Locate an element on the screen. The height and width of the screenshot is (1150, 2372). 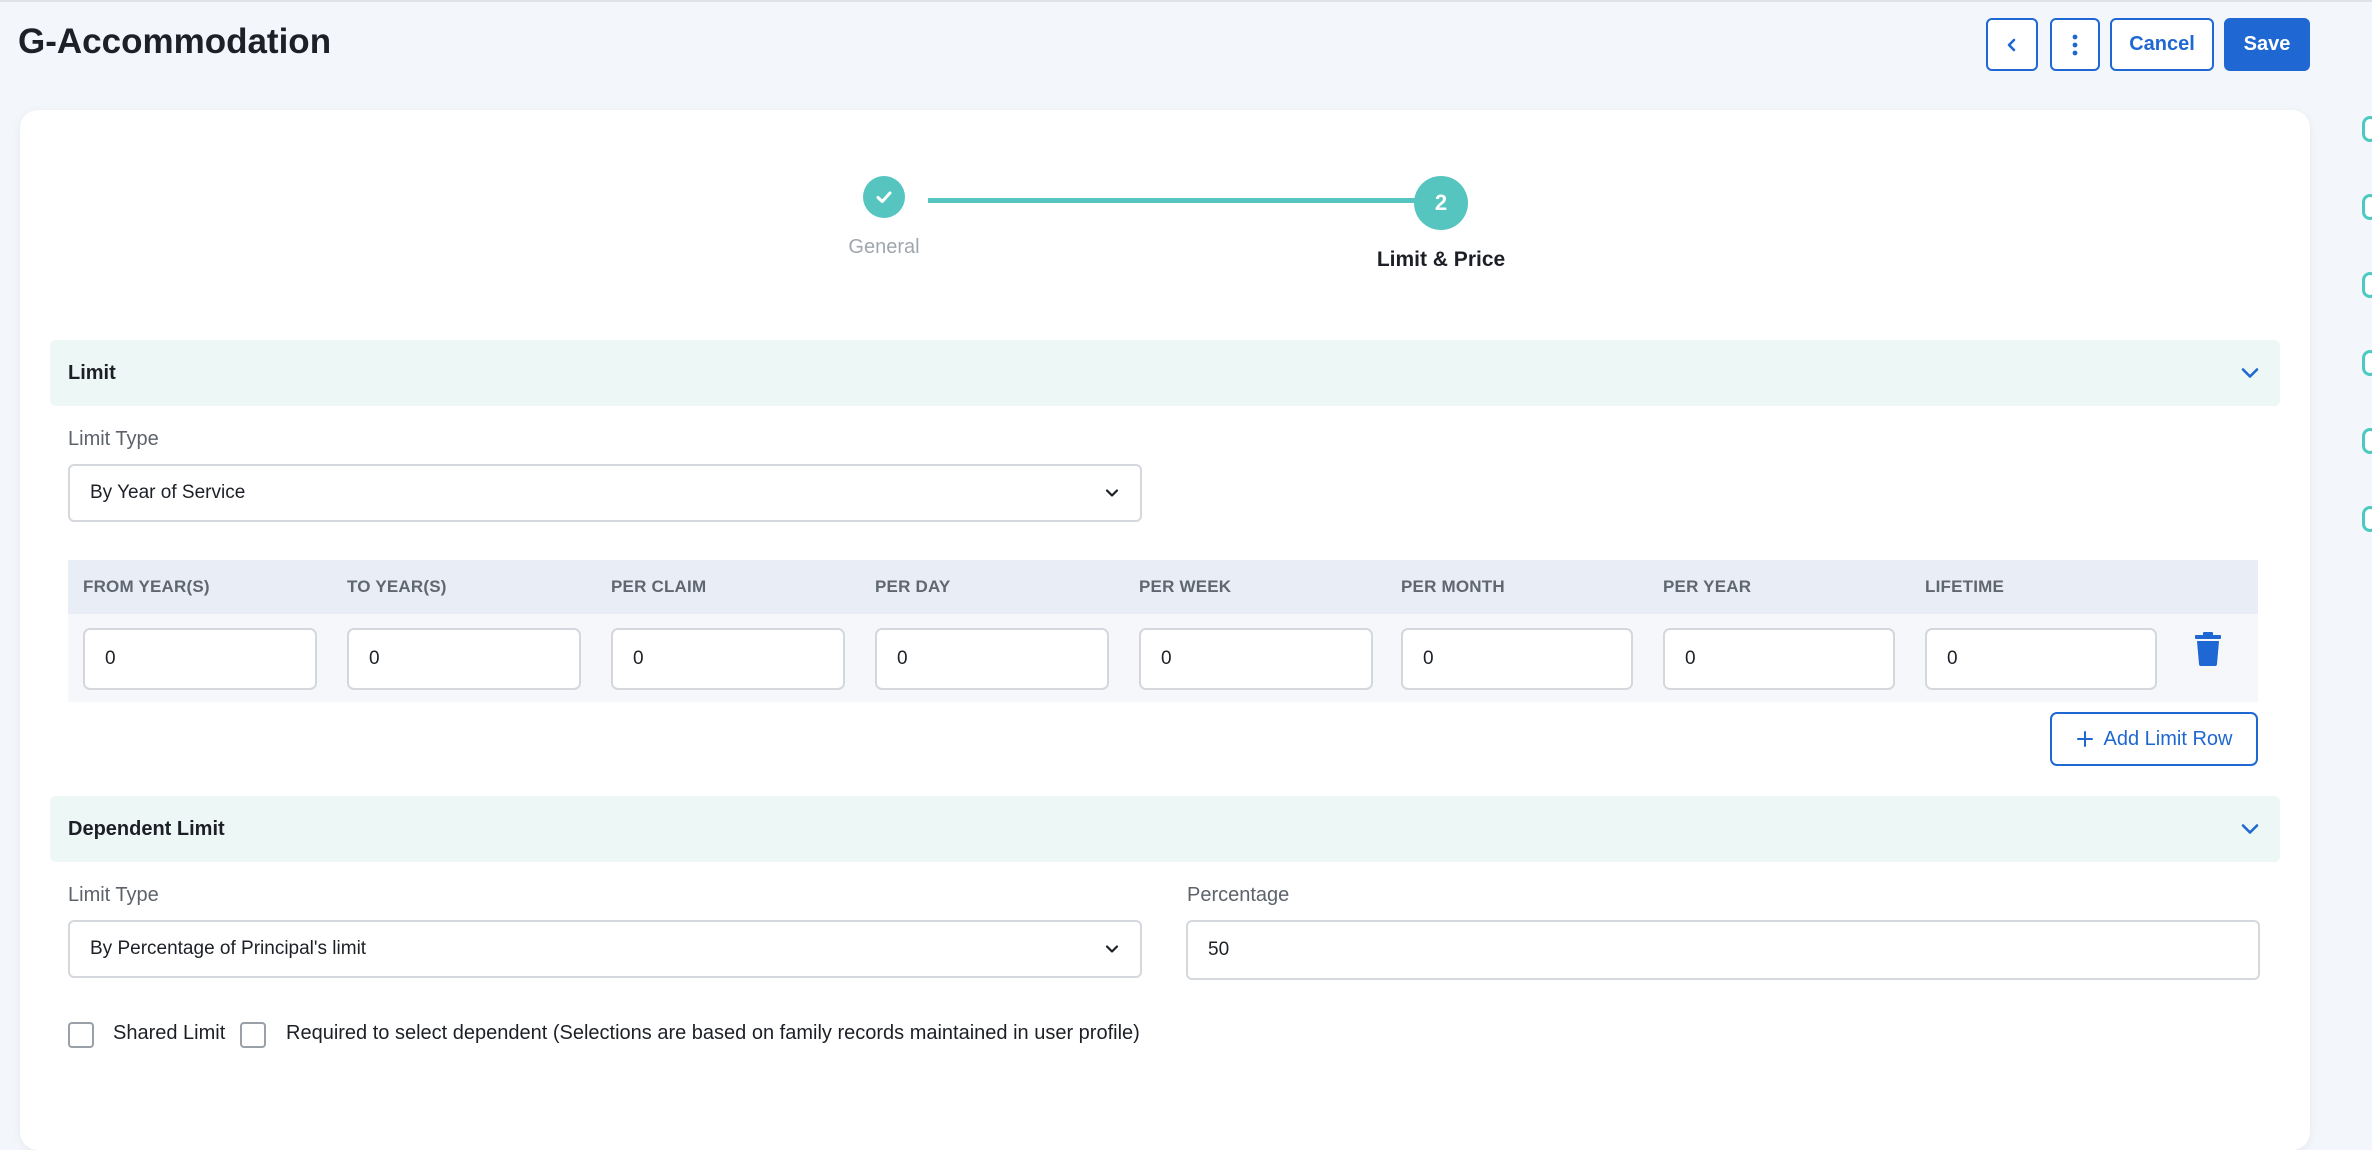
per-day-input is located at coordinates (992, 659).